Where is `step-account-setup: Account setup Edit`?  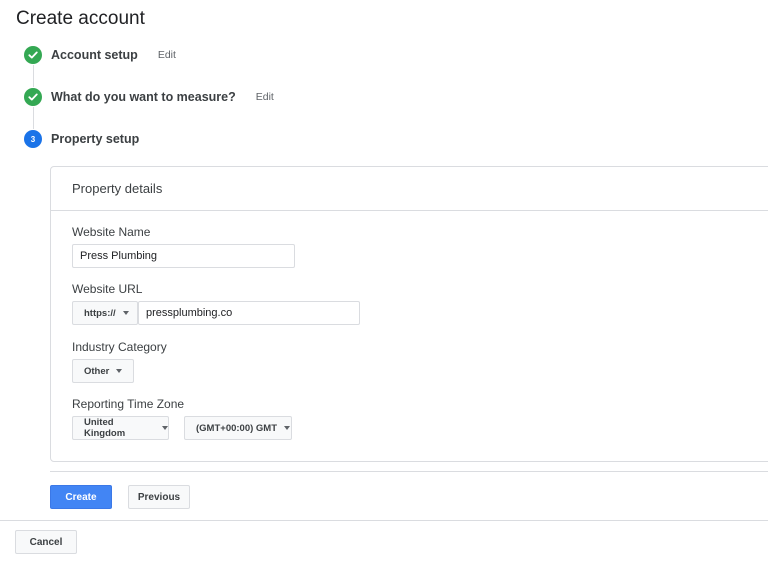 step-account-setup: Account setup Edit is located at coordinates (100, 55).